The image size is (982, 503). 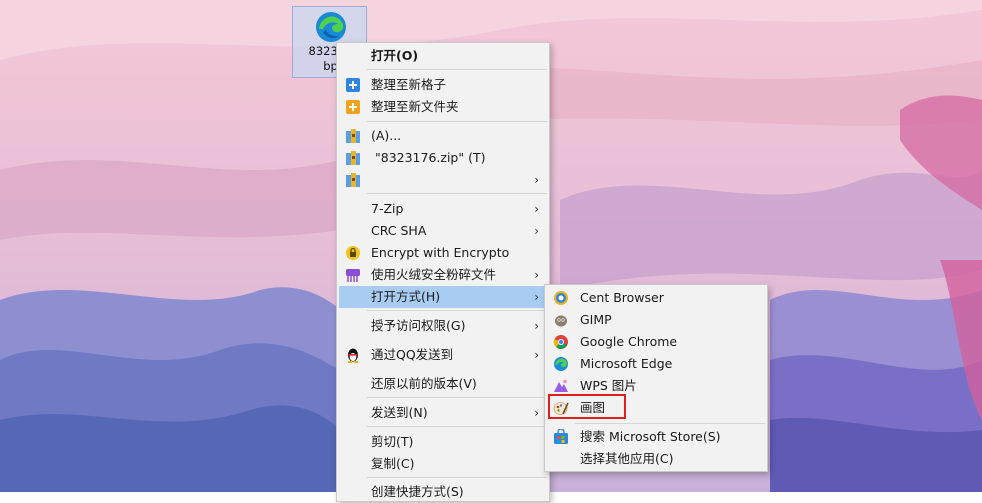 What do you see at coordinates (627, 458) in the screenshot?
I see `menu-item-label: 选择其他应用(C)` at bounding box center [627, 458].